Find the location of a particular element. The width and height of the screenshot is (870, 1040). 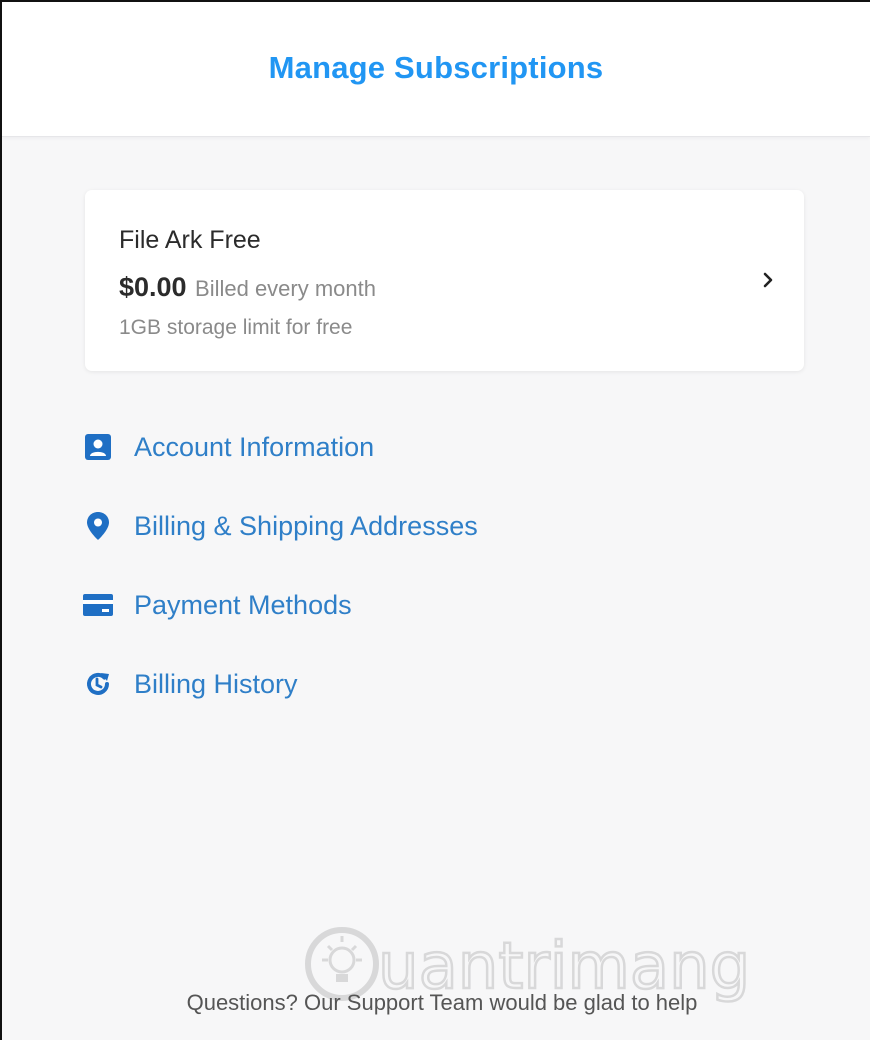

header: Manage Subscriptions is located at coordinates (436, 69).